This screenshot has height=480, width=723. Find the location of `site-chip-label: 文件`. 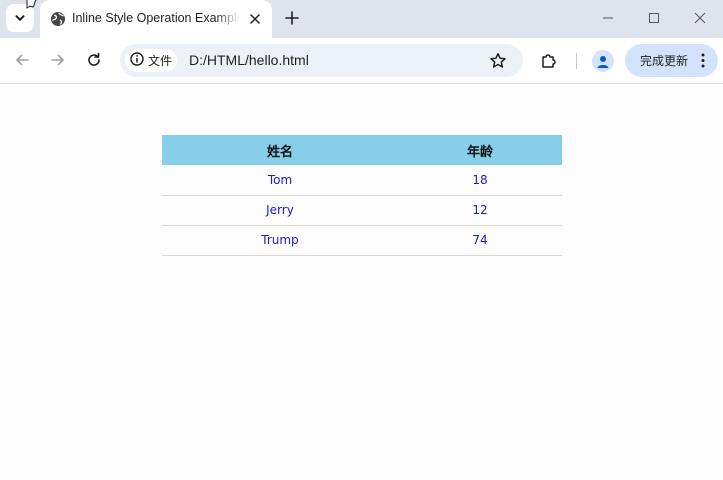

site-chip-label: 文件 is located at coordinates (160, 61).